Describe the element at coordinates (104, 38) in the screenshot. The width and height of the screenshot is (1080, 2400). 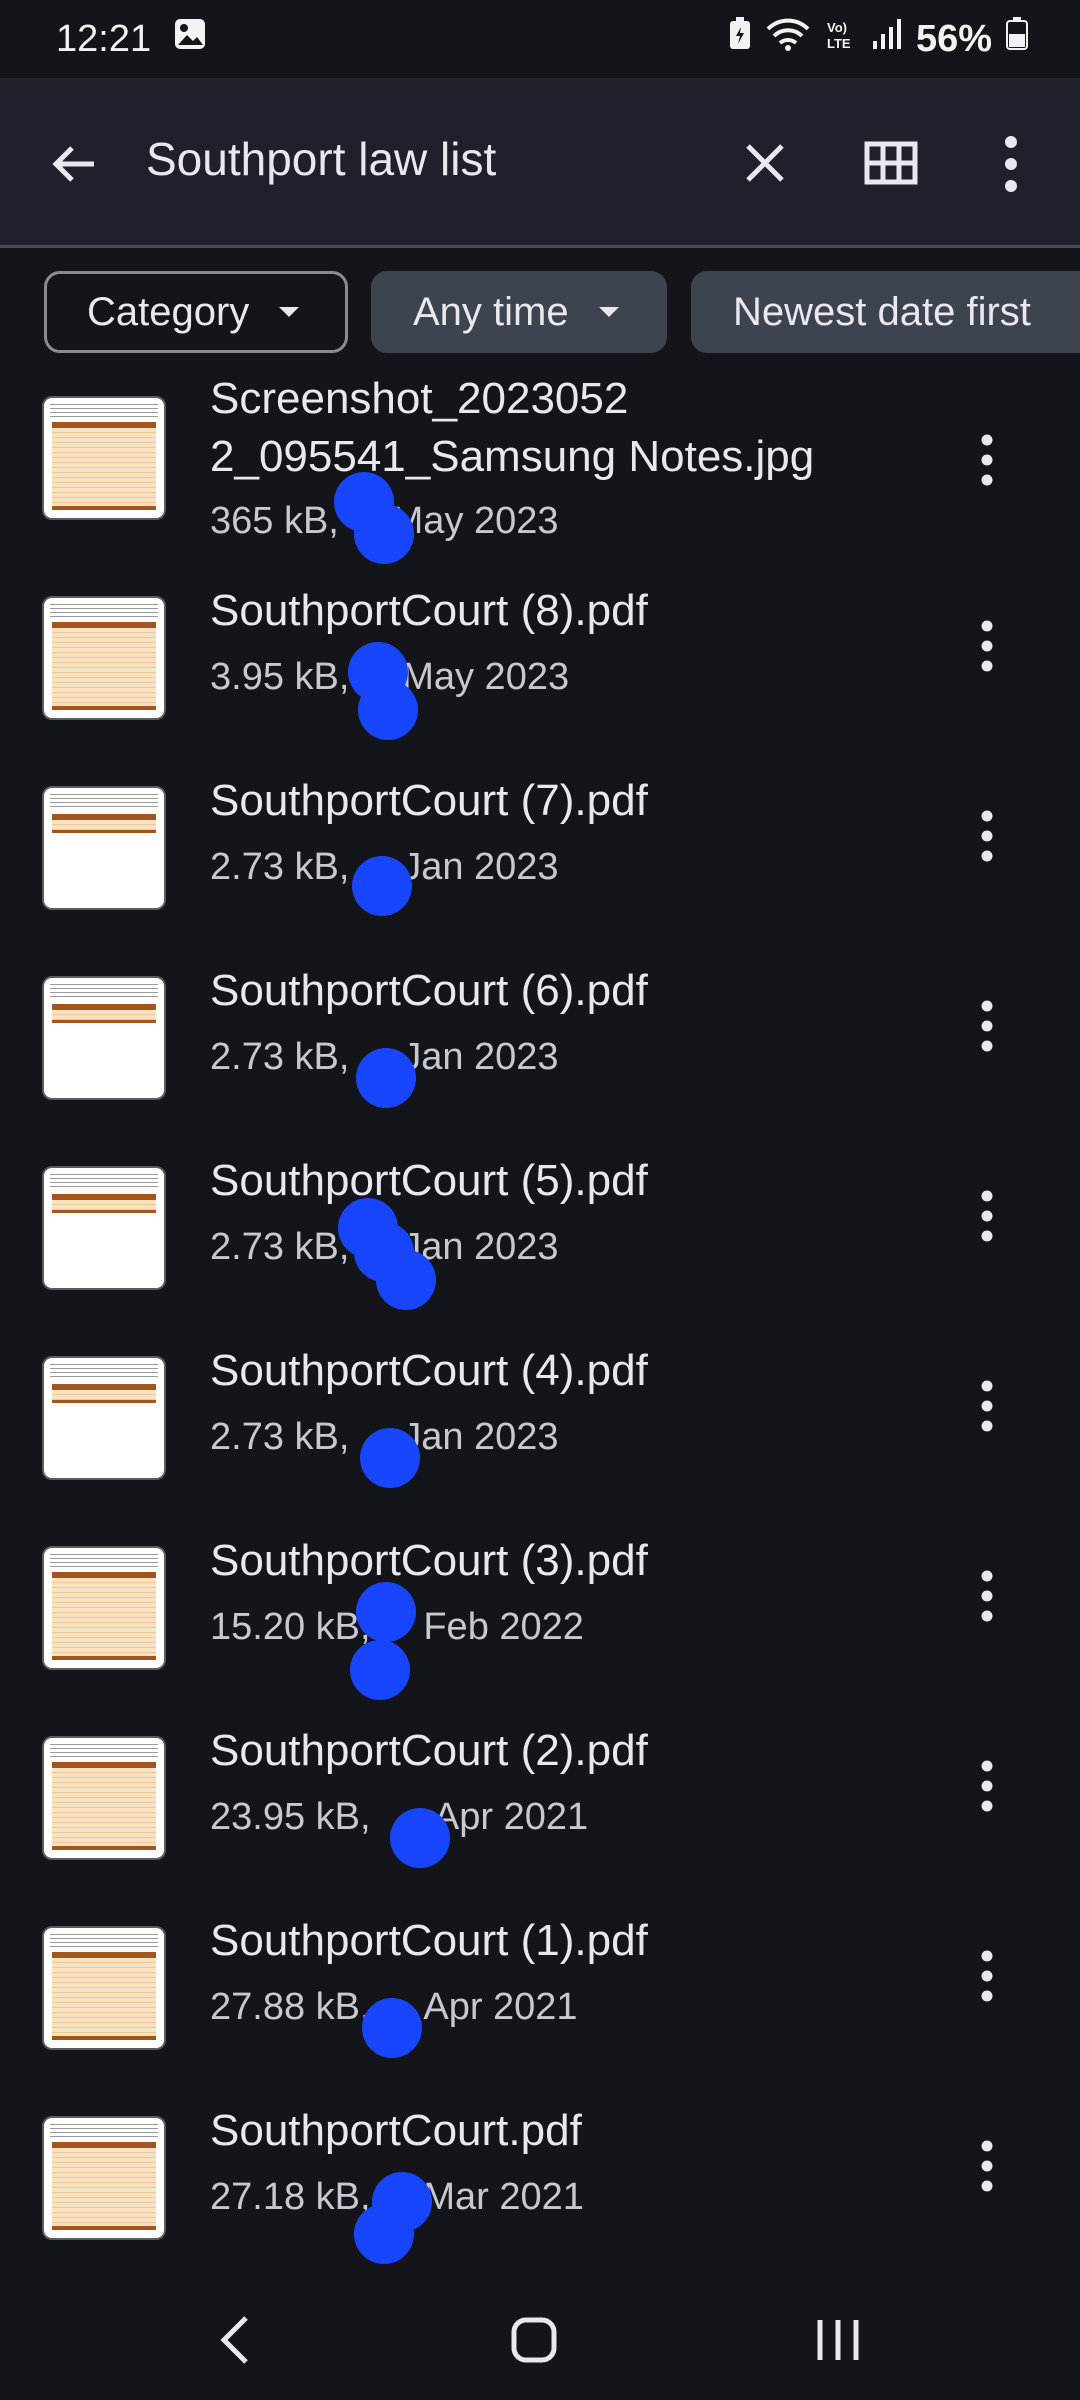
I see `status-time: 12:21` at that location.